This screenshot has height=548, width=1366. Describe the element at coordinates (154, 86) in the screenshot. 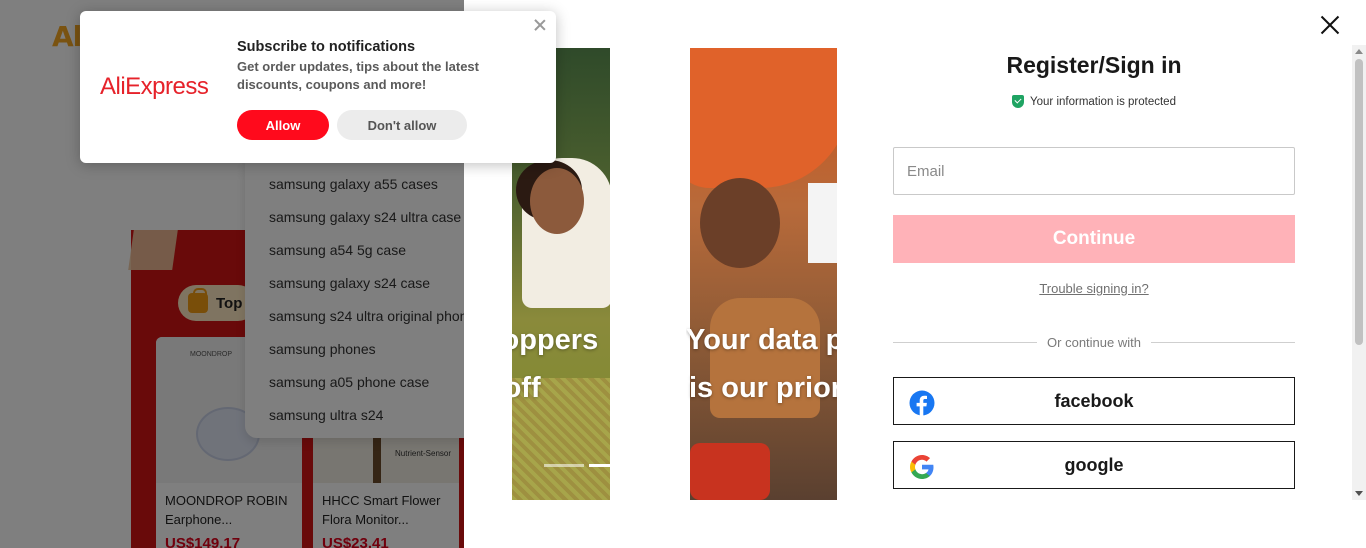

I see `aliexpress-logo: AliExpress` at that location.